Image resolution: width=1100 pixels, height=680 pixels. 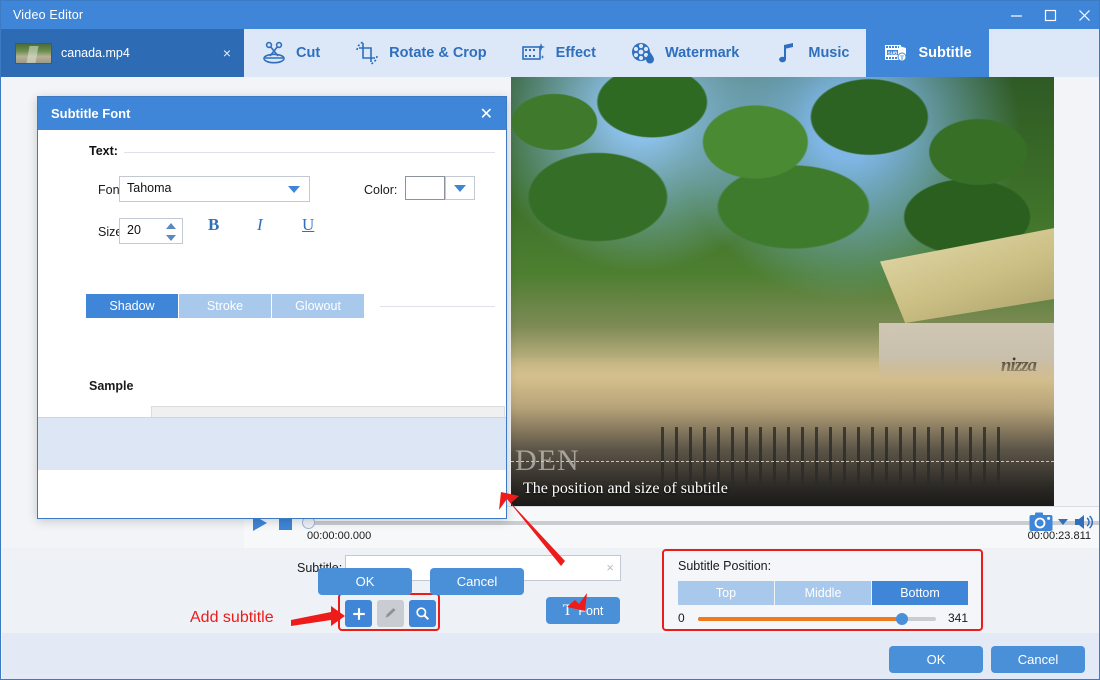 I want to click on minimize-icon, so click(x=1016, y=15).